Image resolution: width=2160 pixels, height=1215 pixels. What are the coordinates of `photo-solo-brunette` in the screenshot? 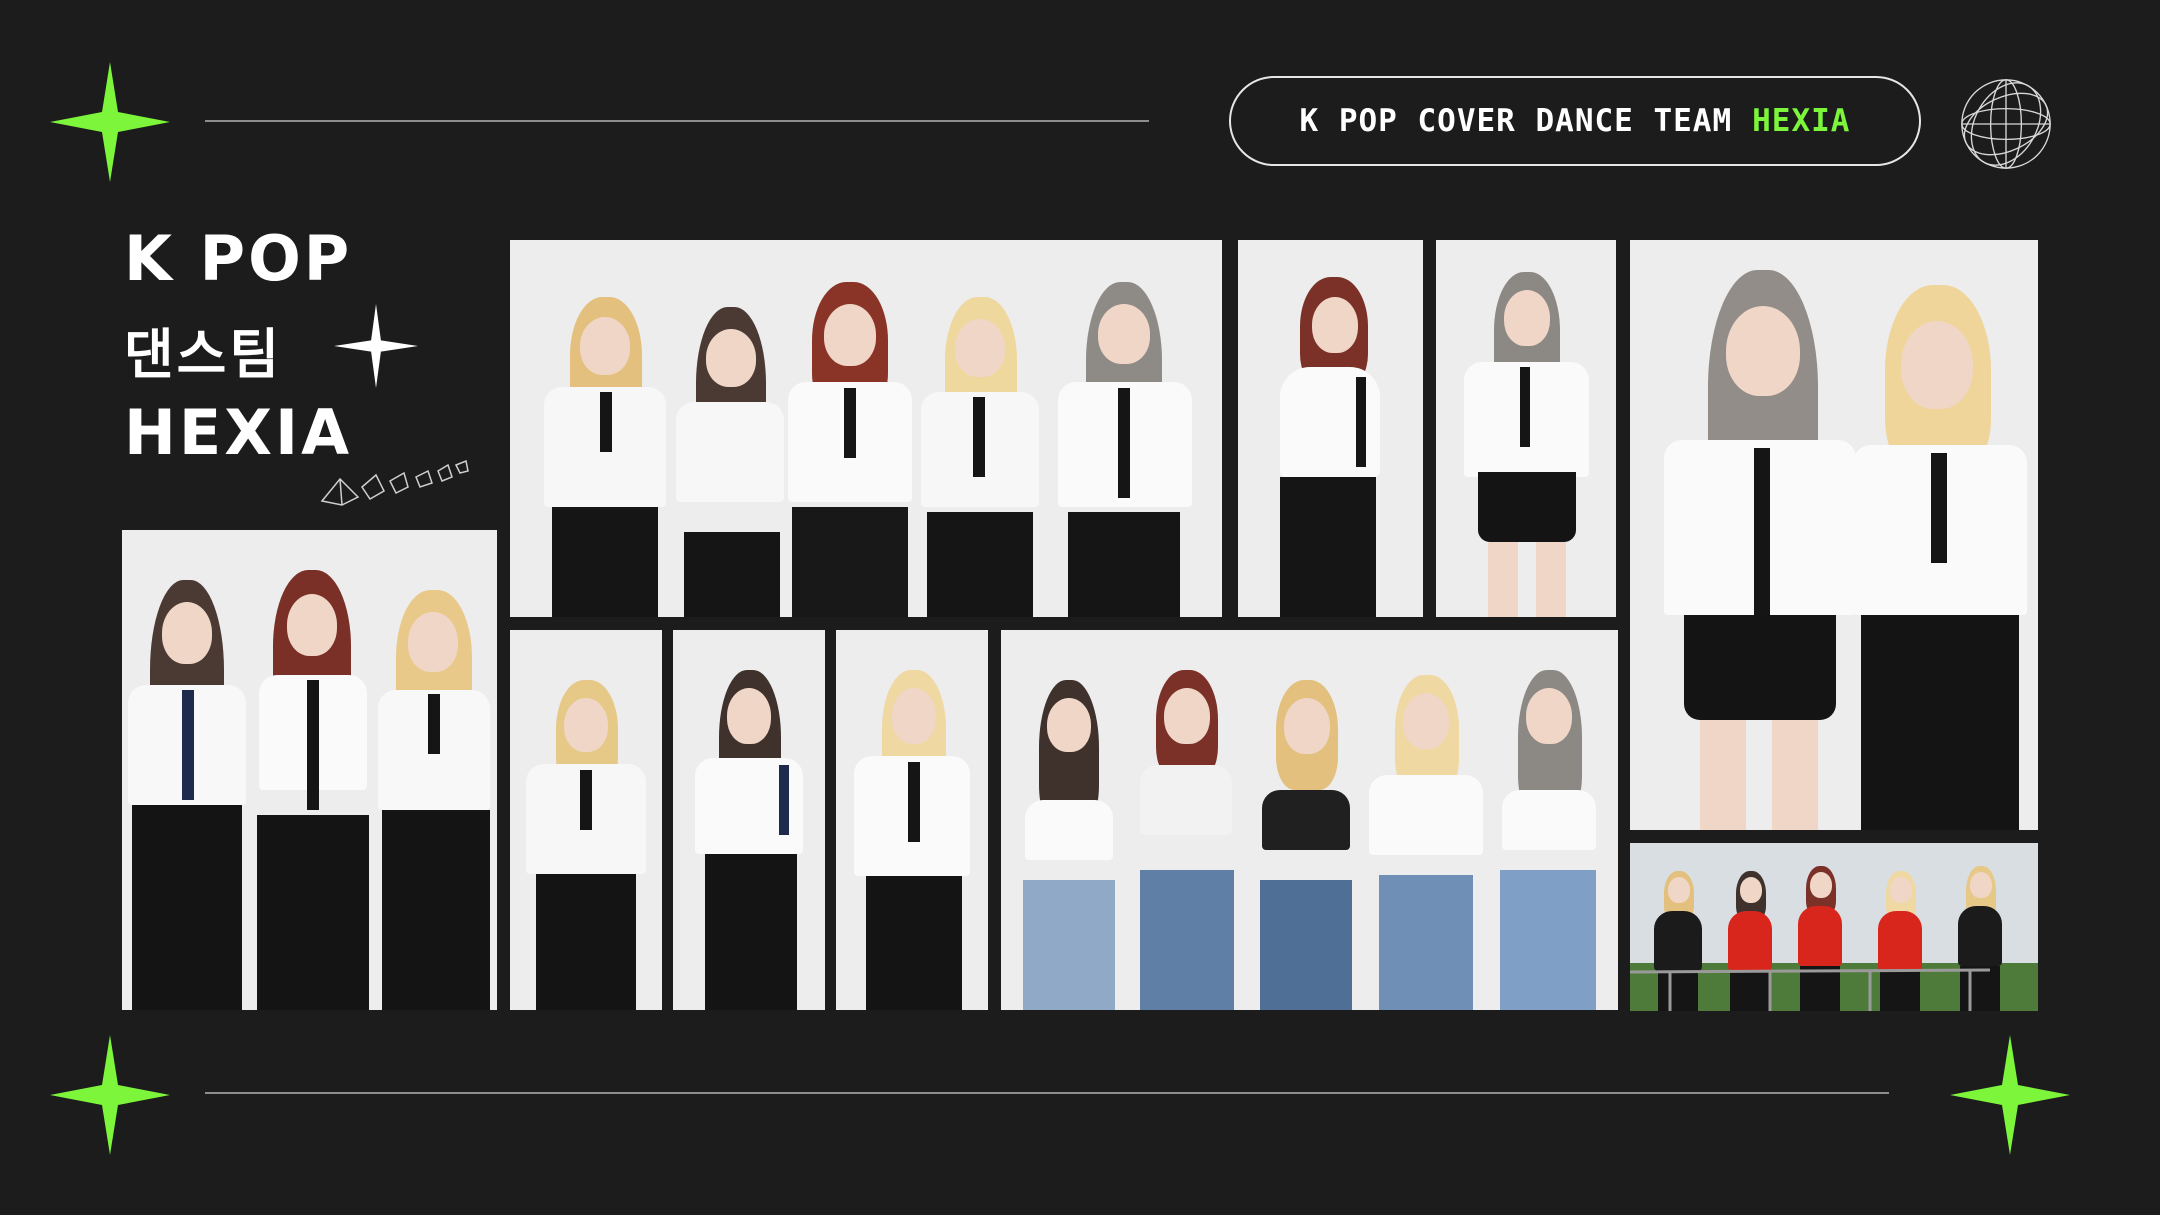 It's located at (749, 820).